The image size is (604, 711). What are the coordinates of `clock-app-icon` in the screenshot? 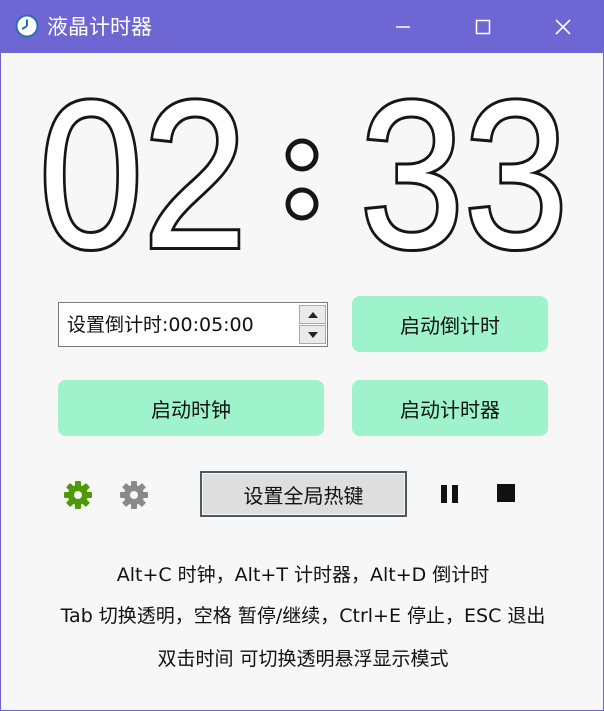 It's located at (27, 26).